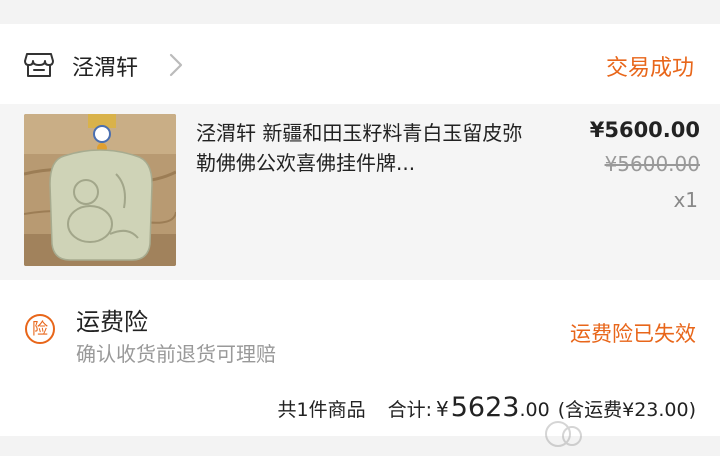 Image resolution: width=720 pixels, height=456 pixels. I want to click on product-price: ¥5600.00, so click(644, 130).